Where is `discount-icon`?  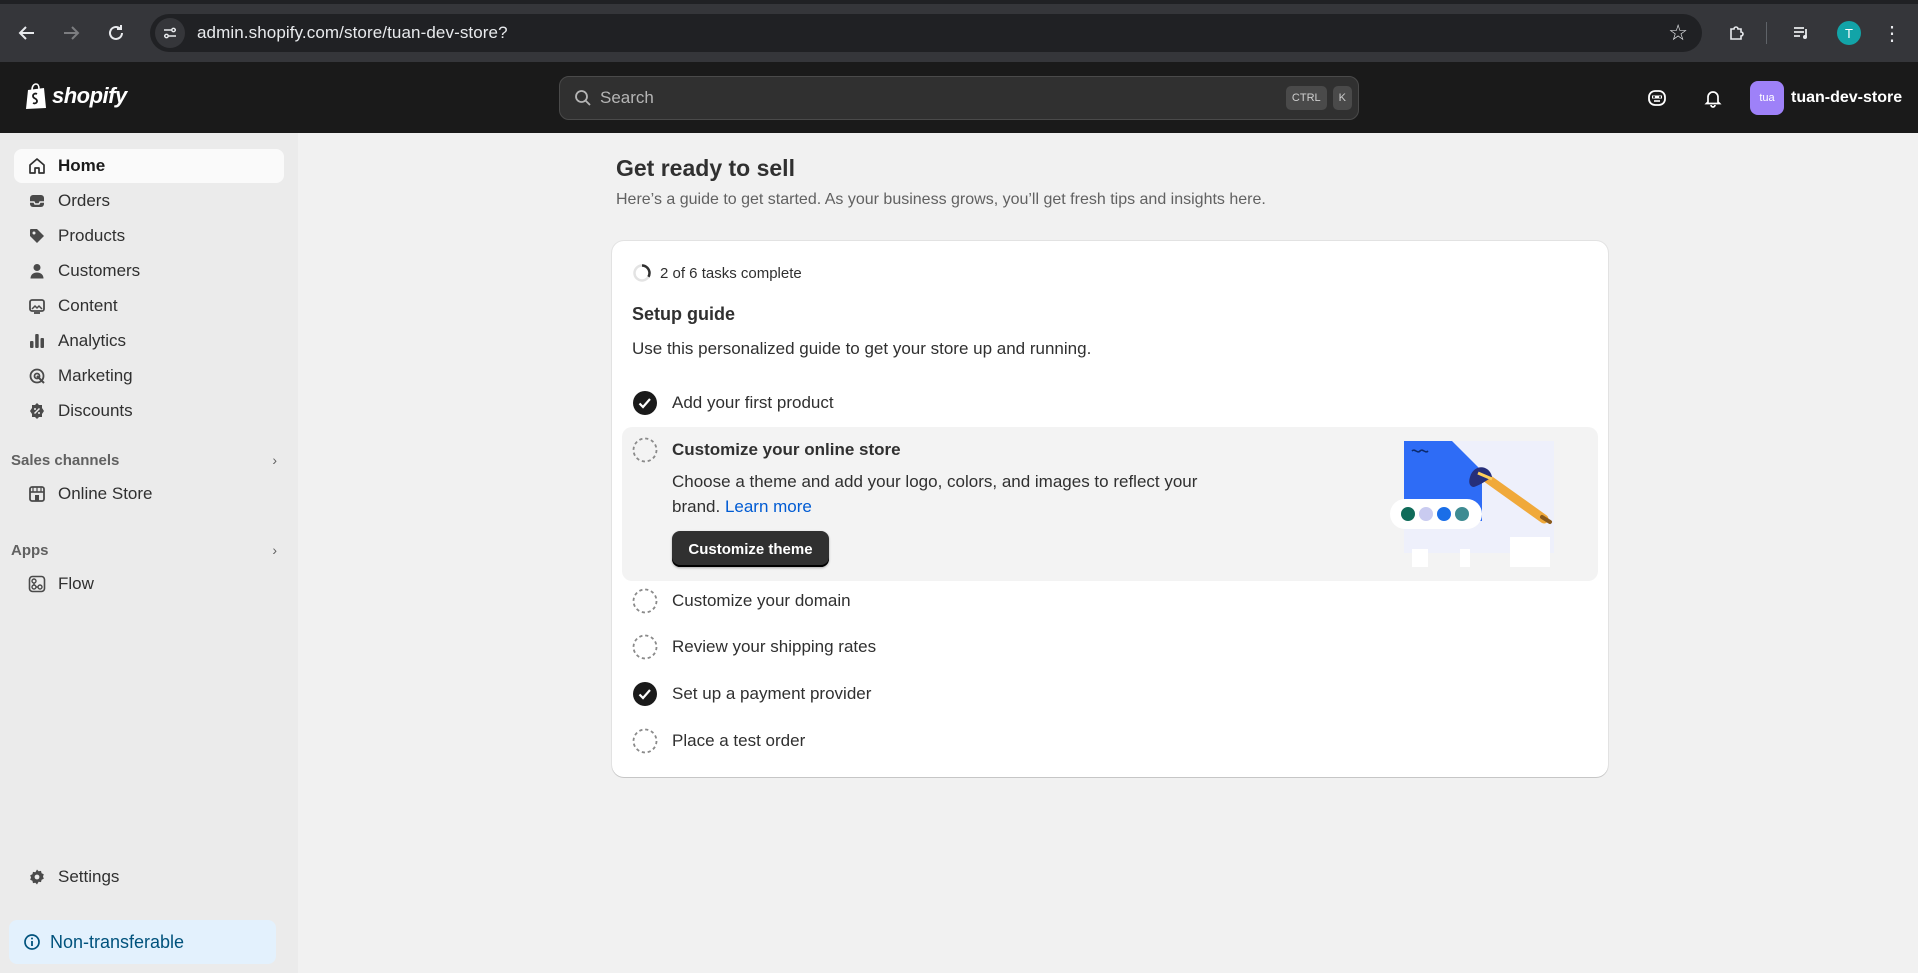 discount-icon is located at coordinates (37, 411).